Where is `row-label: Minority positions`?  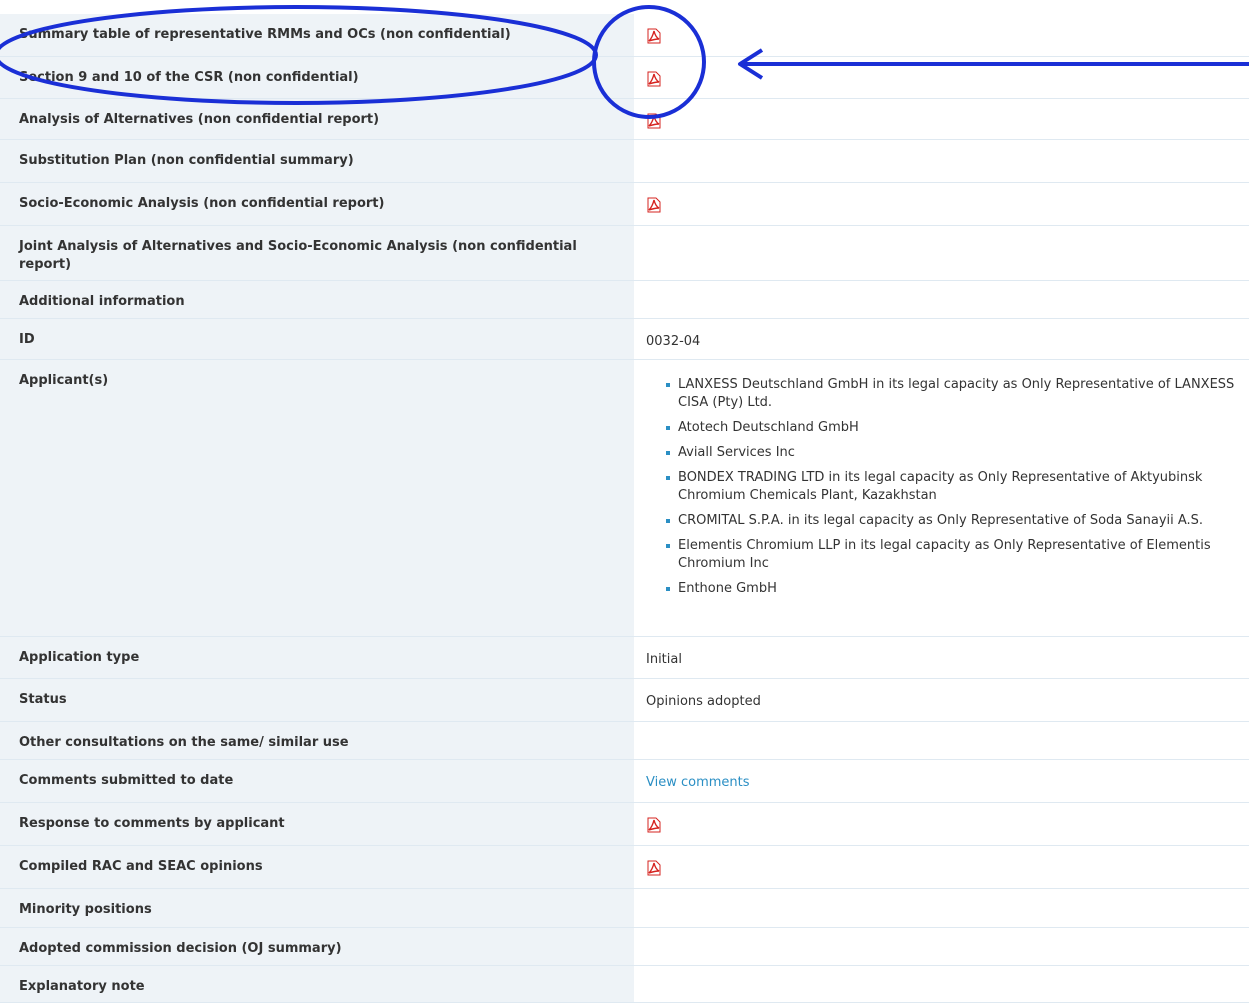
row-label: Minority positions is located at coordinates (317, 907).